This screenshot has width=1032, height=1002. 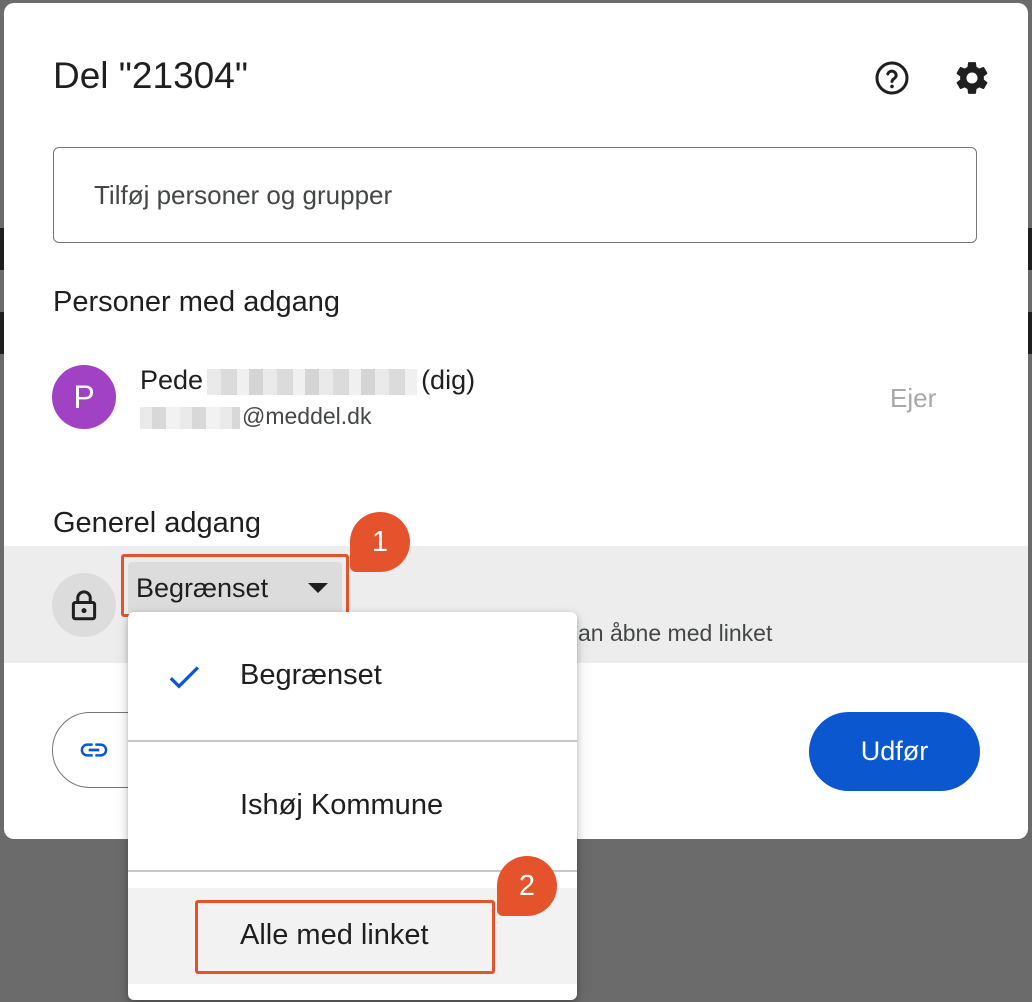 What do you see at coordinates (157, 523) in the screenshot?
I see `general-access-heading: Generel adgang` at bounding box center [157, 523].